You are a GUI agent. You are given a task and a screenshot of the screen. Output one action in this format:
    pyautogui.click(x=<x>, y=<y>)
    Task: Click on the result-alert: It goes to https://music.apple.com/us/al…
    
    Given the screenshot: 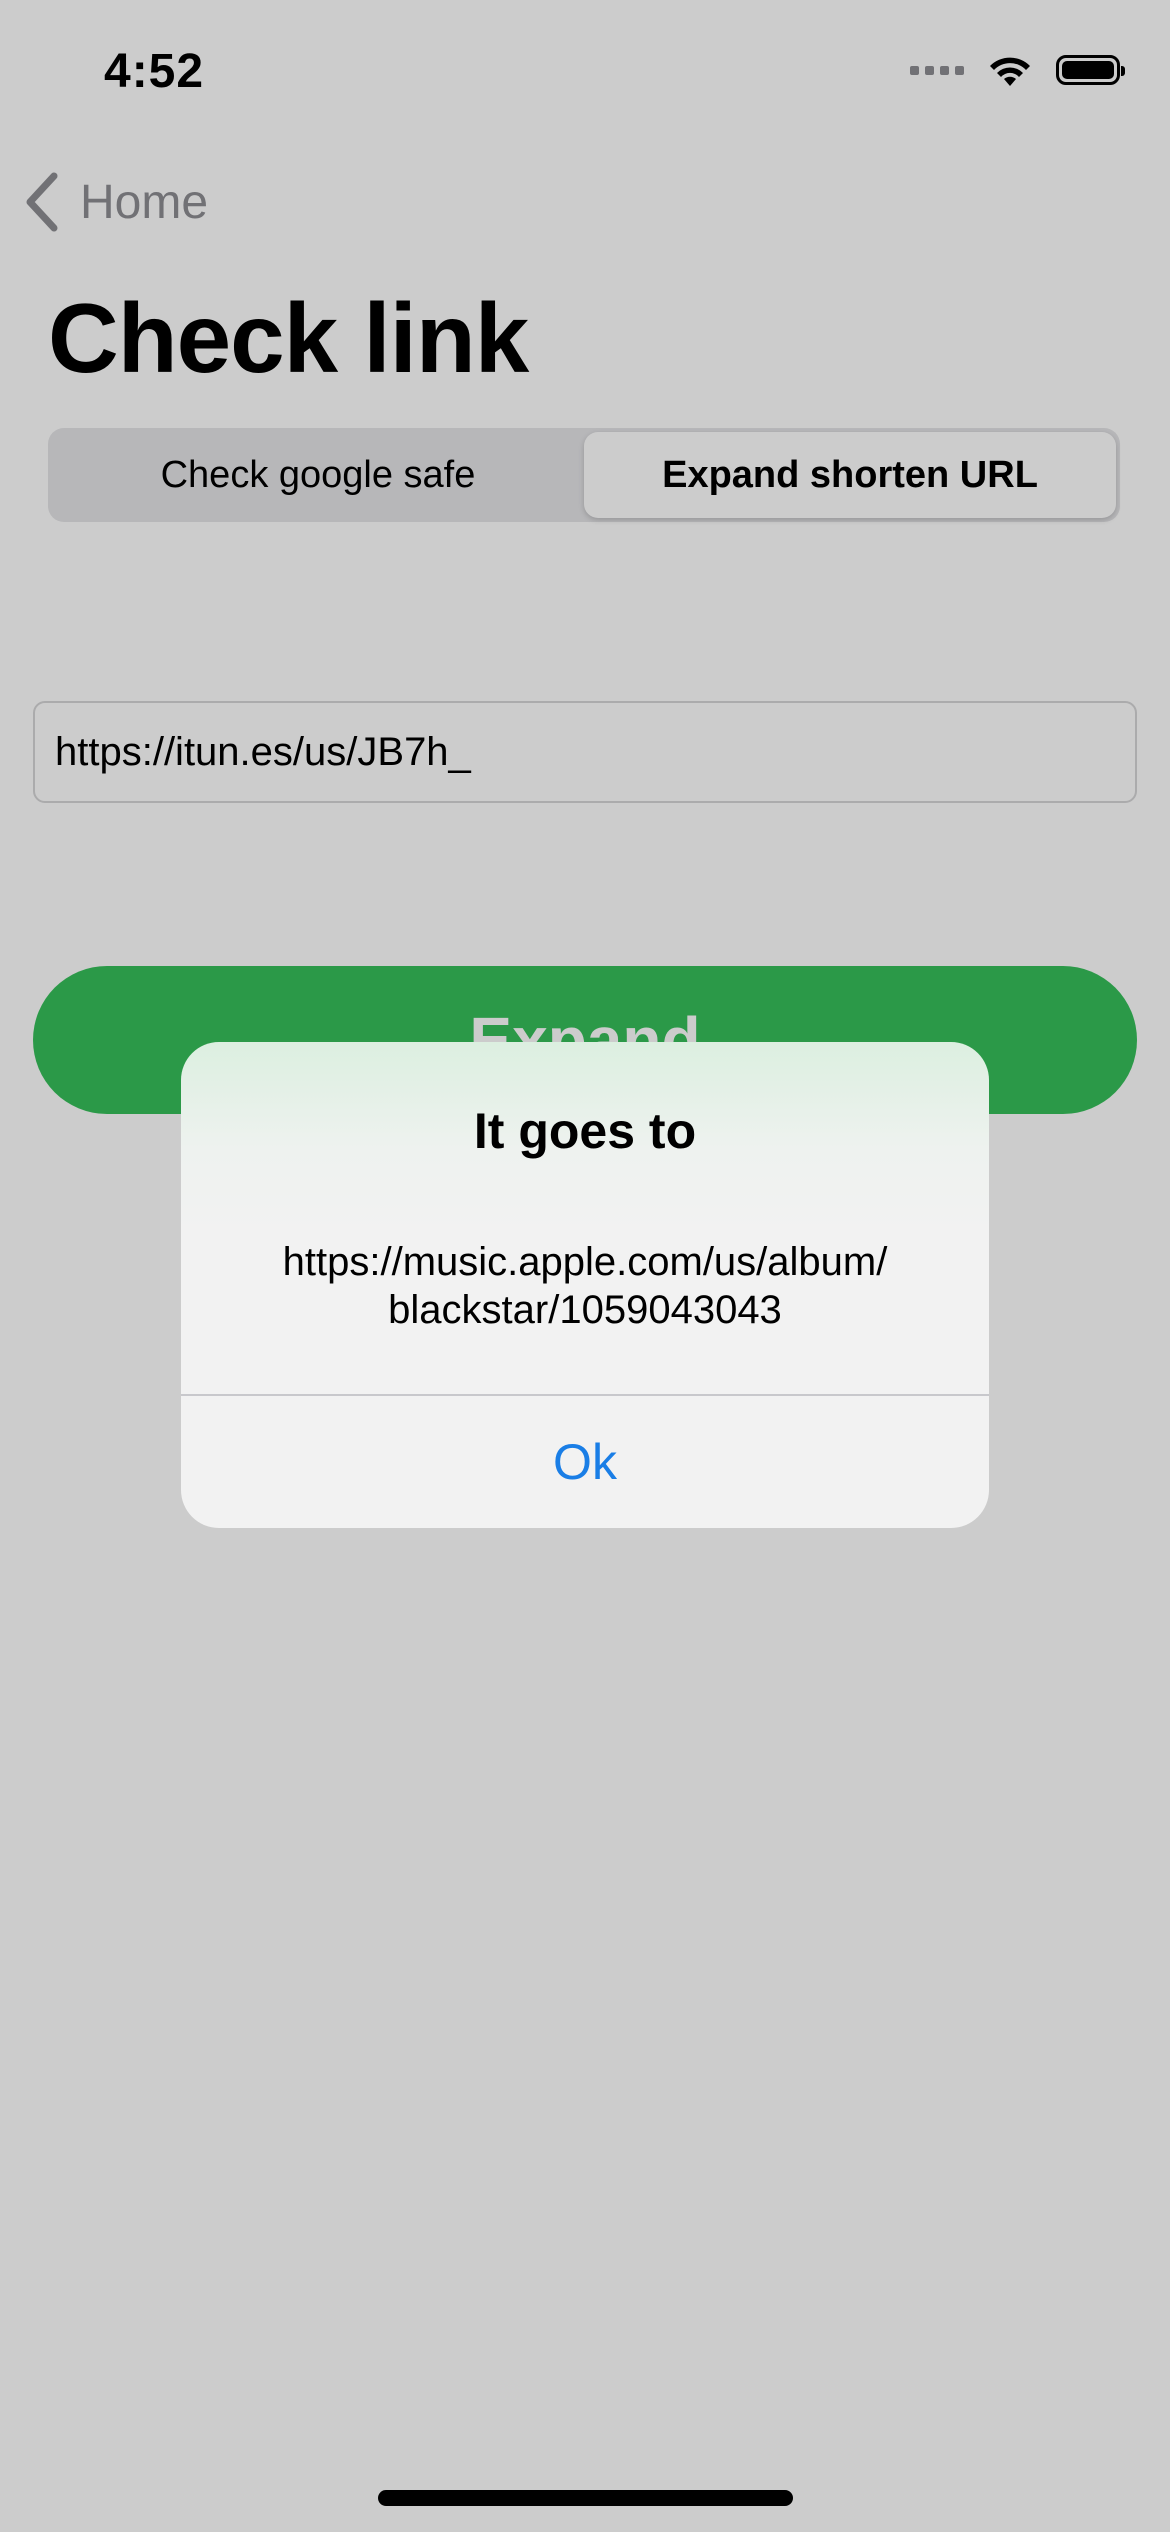 What is the action you would take?
    pyautogui.click(x=585, y=1285)
    